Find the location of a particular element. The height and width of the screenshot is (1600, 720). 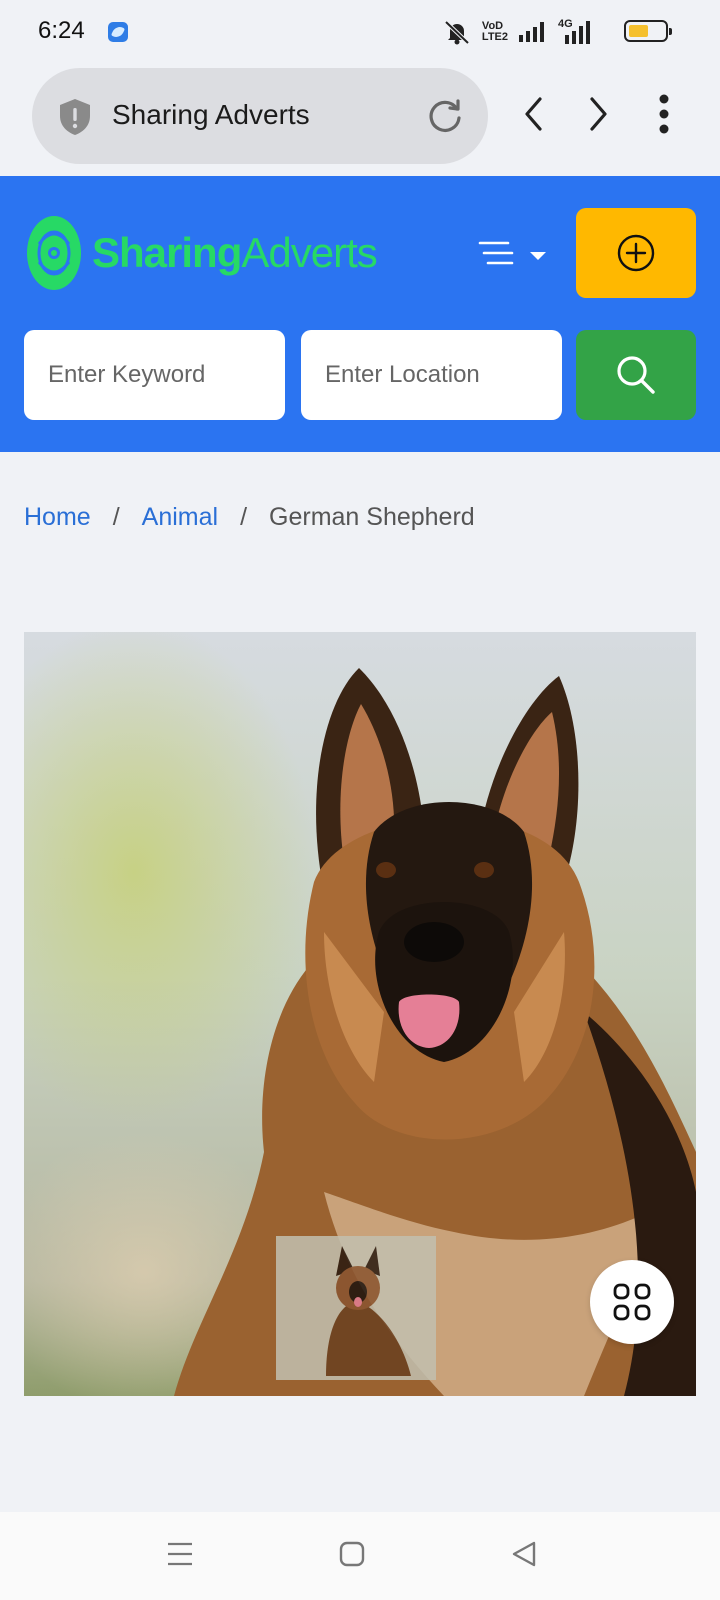

caret-down-icon is located at coordinates (538, 256).